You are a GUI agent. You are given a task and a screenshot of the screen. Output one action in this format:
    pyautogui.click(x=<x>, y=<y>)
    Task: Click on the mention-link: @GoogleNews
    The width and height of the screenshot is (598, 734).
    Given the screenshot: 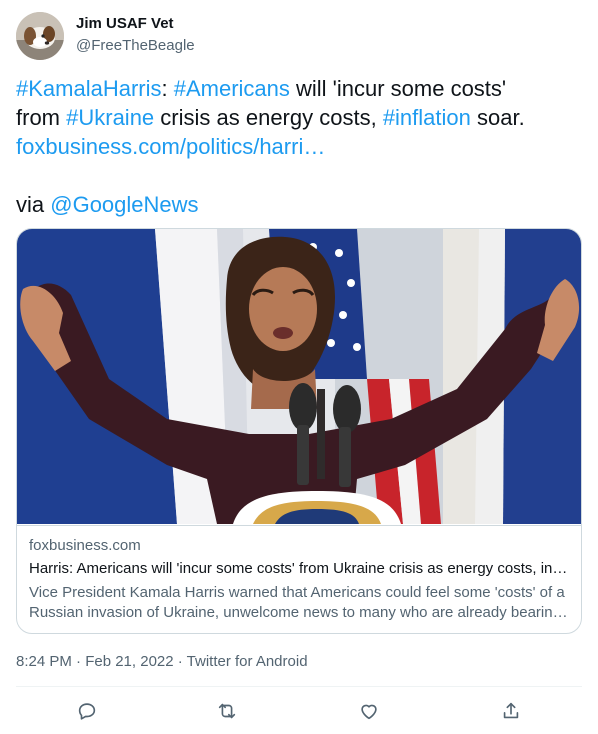 What is the action you would take?
    pyautogui.click(x=124, y=204)
    